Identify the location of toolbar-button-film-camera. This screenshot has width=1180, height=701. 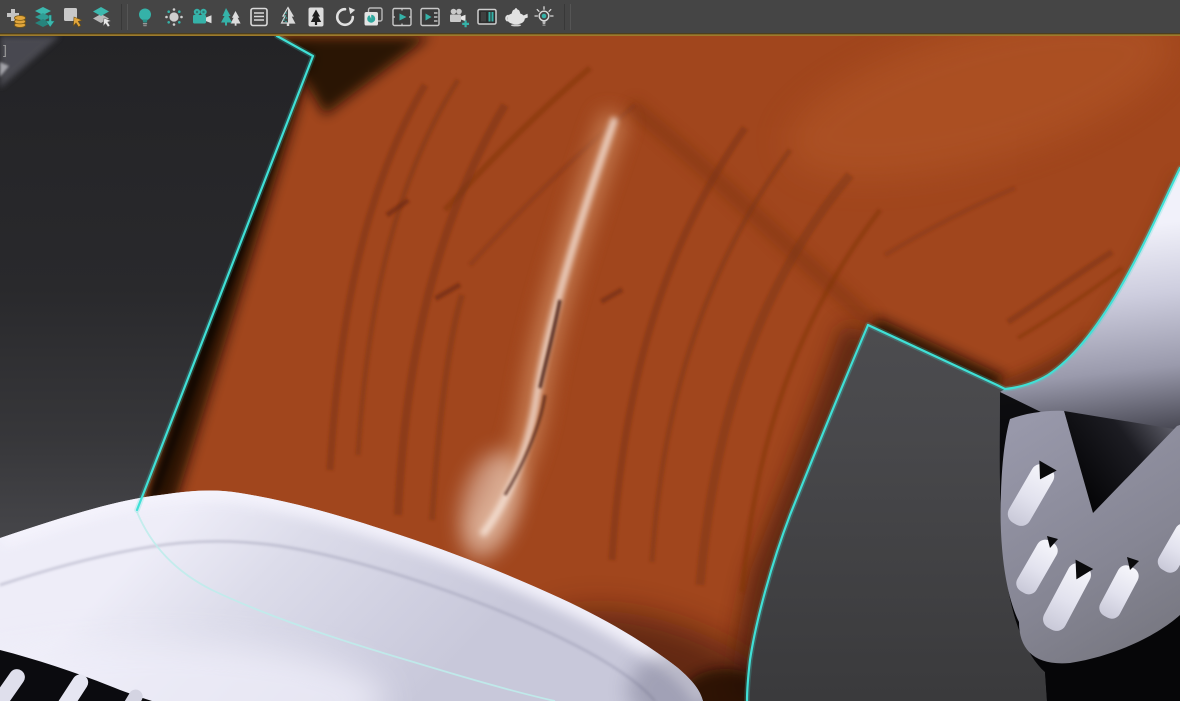
(202, 17).